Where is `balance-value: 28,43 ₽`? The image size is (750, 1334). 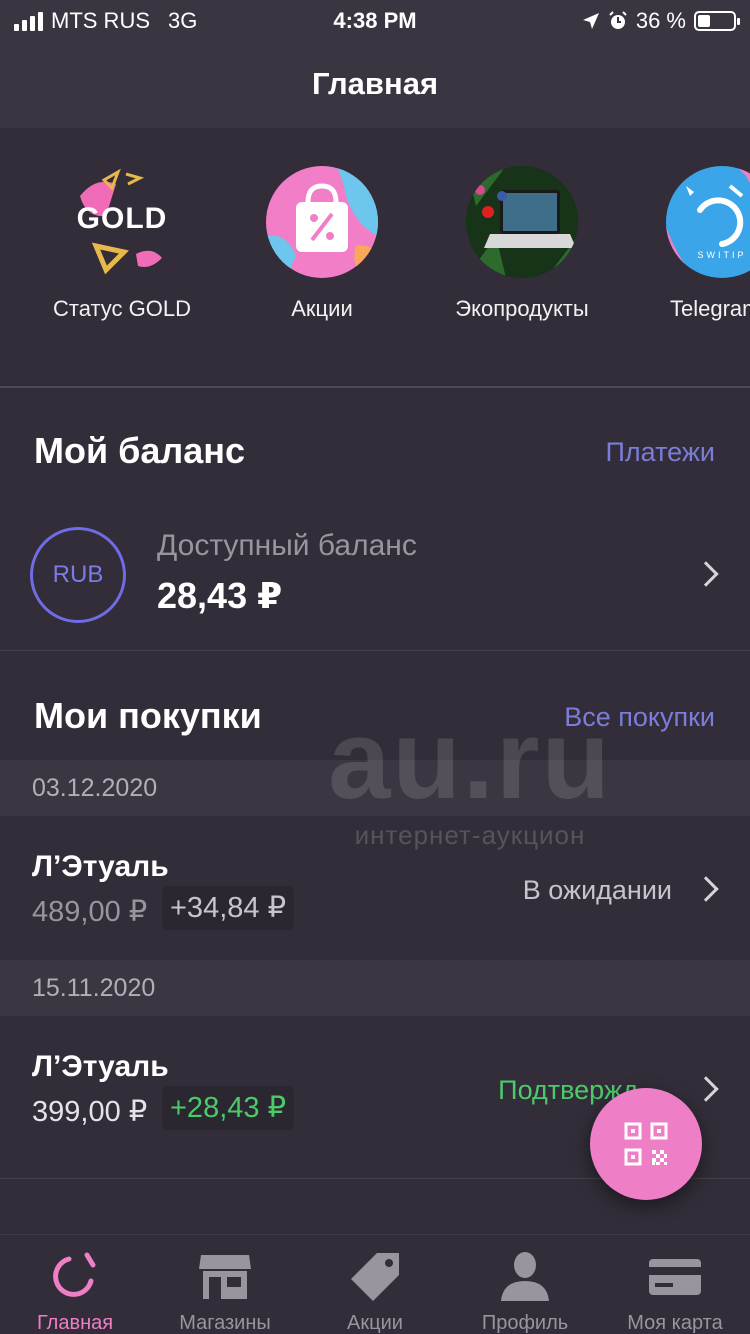 balance-value: 28,43 ₽ is located at coordinates (220, 595).